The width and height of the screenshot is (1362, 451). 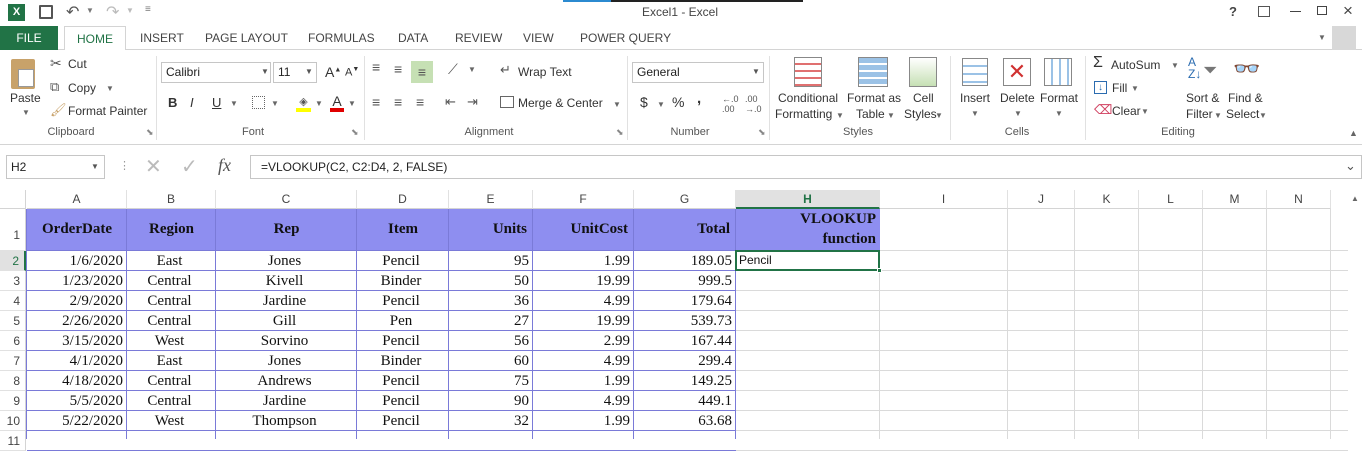 I want to click on tab-page-layout: PAGE LAYOUT, so click(x=246, y=38).